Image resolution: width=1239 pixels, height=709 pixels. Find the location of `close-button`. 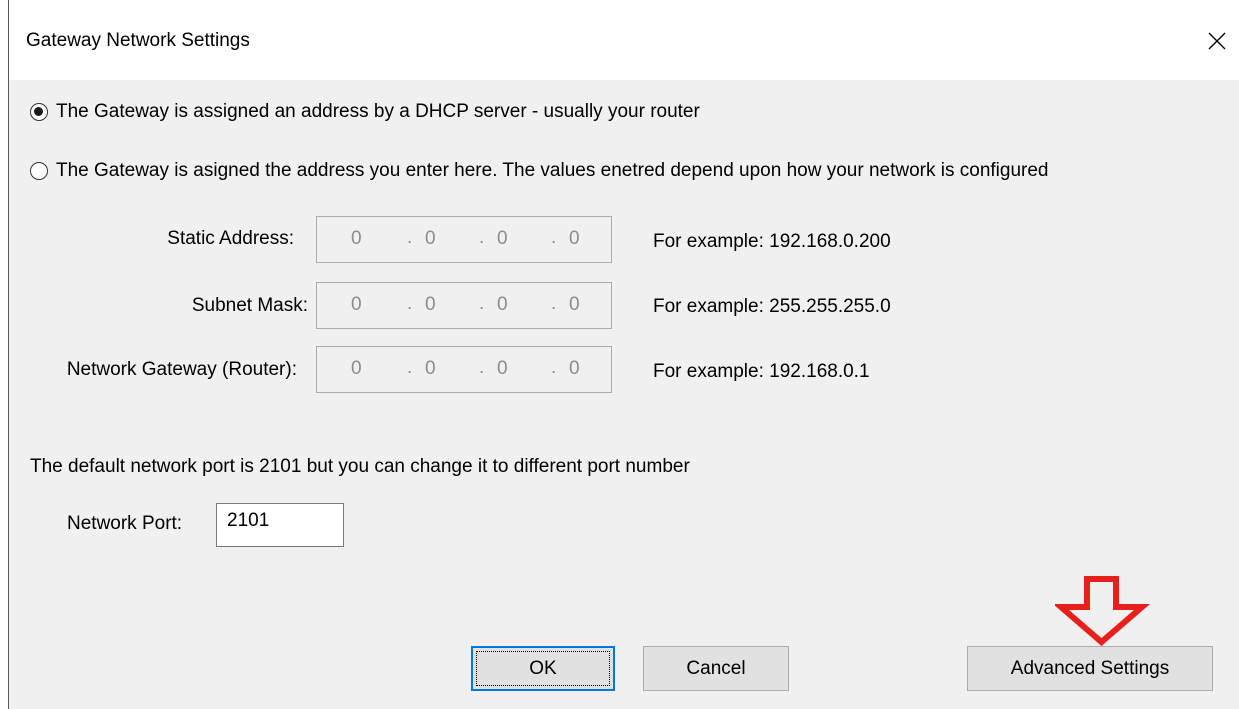

close-button is located at coordinates (1216, 41).